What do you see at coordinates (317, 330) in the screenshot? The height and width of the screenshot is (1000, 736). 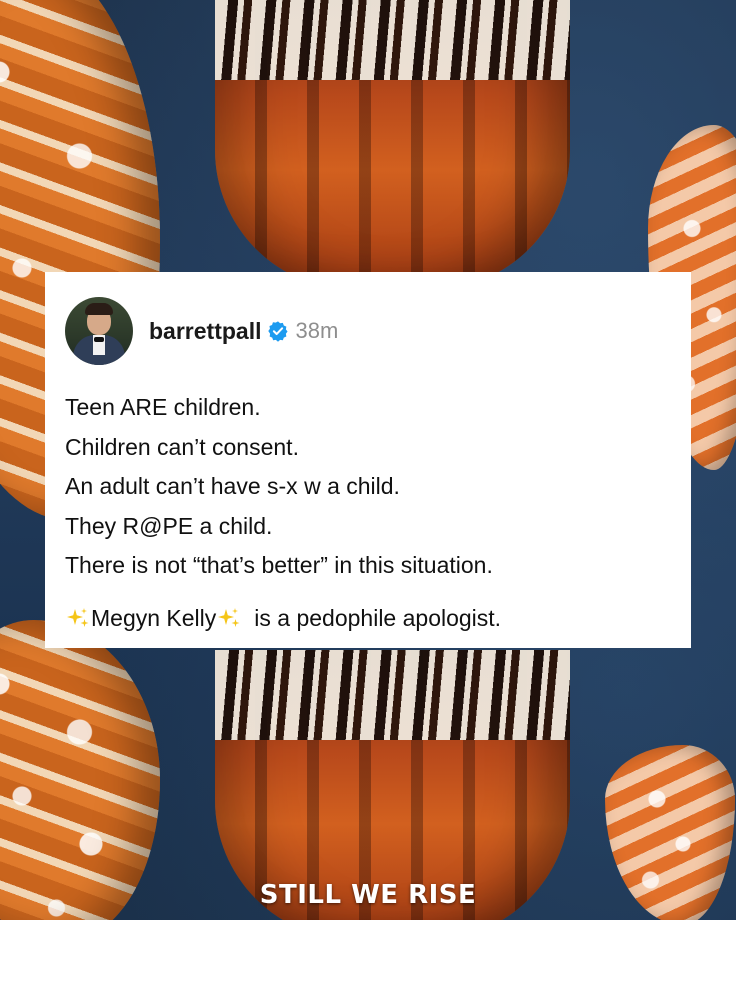 I see `post-time: 38m` at bounding box center [317, 330].